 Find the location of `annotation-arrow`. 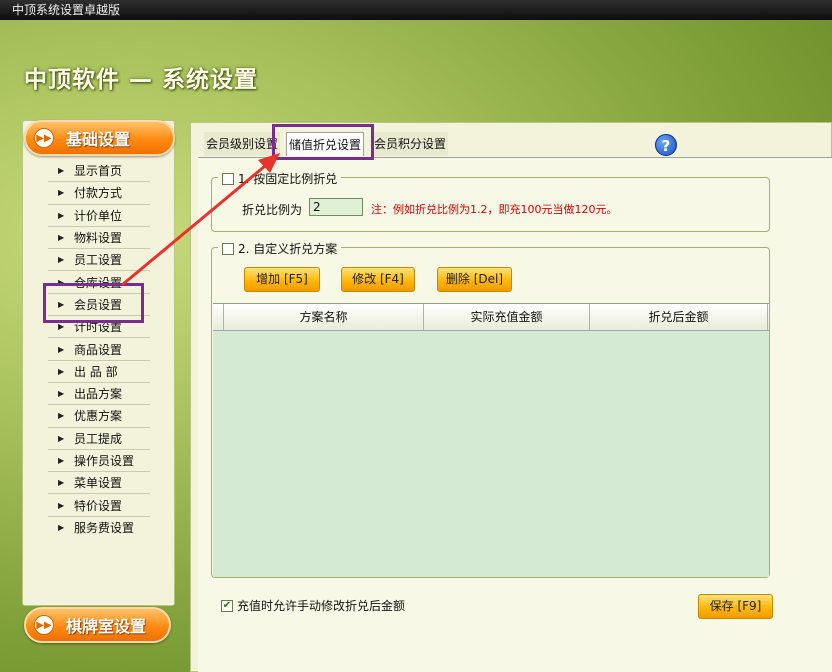

annotation-arrow is located at coordinates (200, 220).